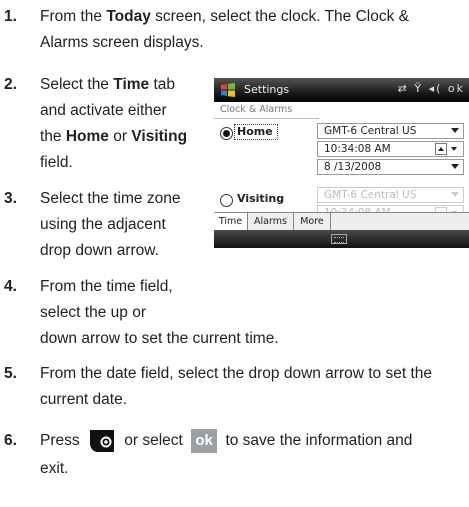 The image size is (469, 507). What do you see at coordinates (10, 198) in the screenshot?
I see `step-number: 3.` at bounding box center [10, 198].